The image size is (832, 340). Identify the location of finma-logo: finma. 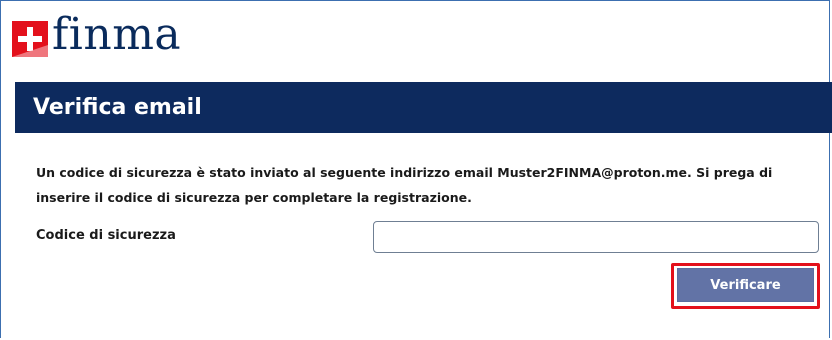
(96, 37).